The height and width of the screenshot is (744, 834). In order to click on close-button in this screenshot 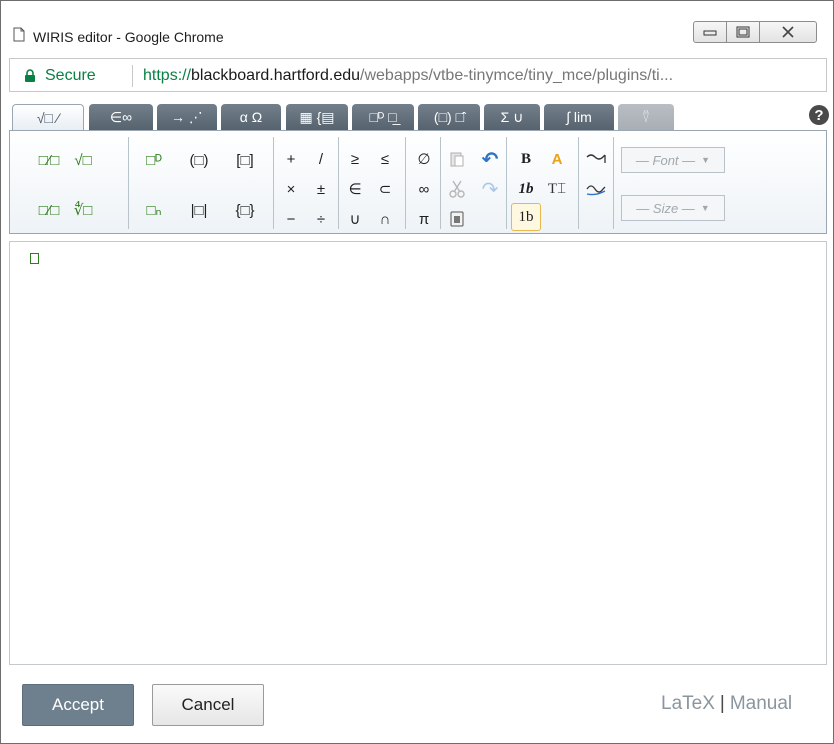, I will do `click(788, 32)`.